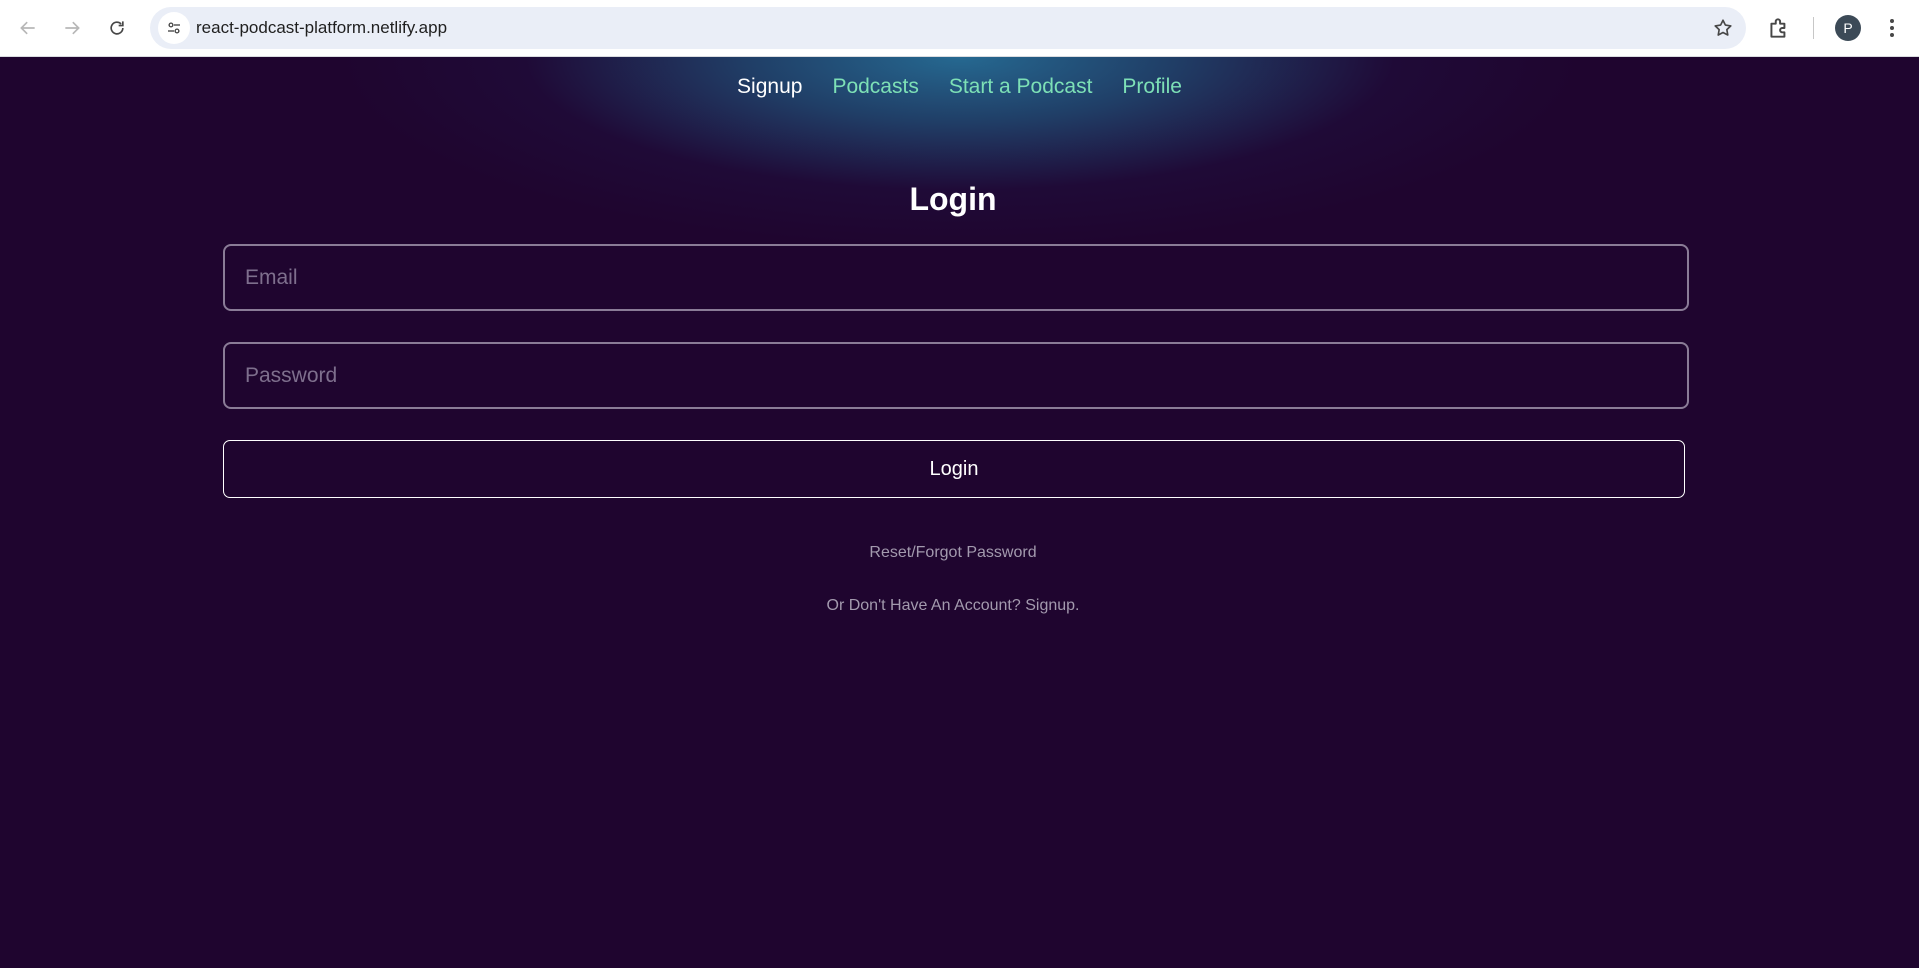  I want to click on nav-link-podcasts: Podcasts, so click(875, 87).